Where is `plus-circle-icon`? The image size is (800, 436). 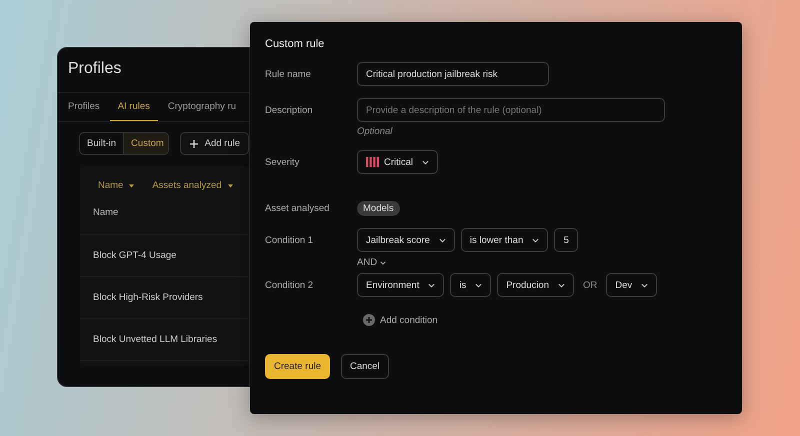
plus-circle-icon is located at coordinates (369, 320).